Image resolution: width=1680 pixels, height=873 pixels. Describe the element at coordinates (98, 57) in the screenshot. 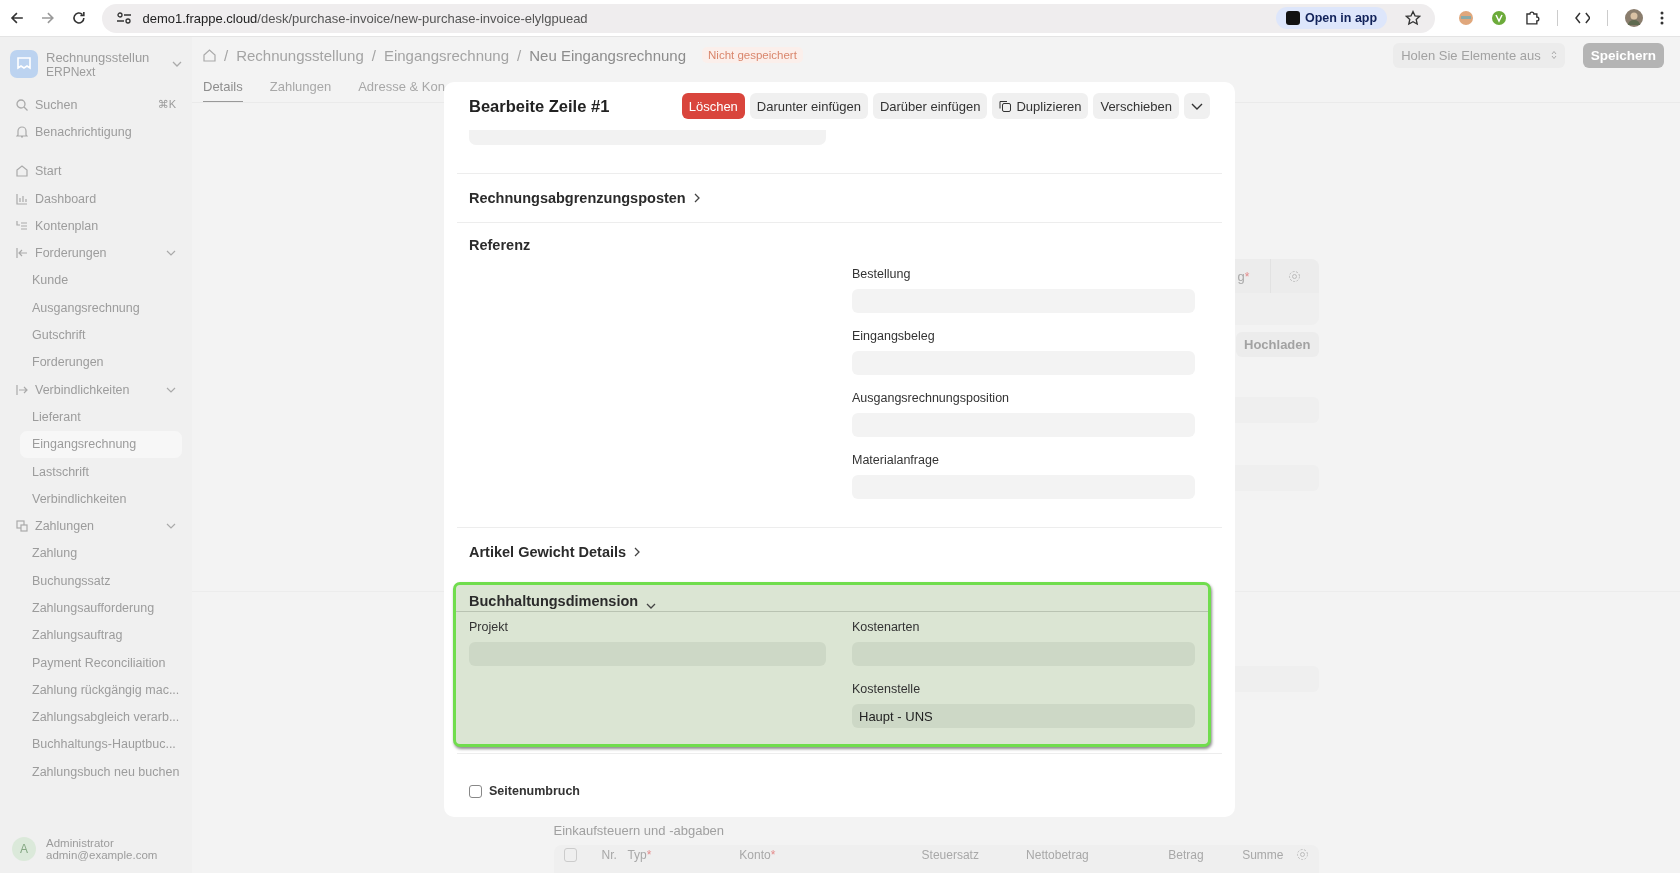

I see `app-title: Rechnungsstellun` at that location.